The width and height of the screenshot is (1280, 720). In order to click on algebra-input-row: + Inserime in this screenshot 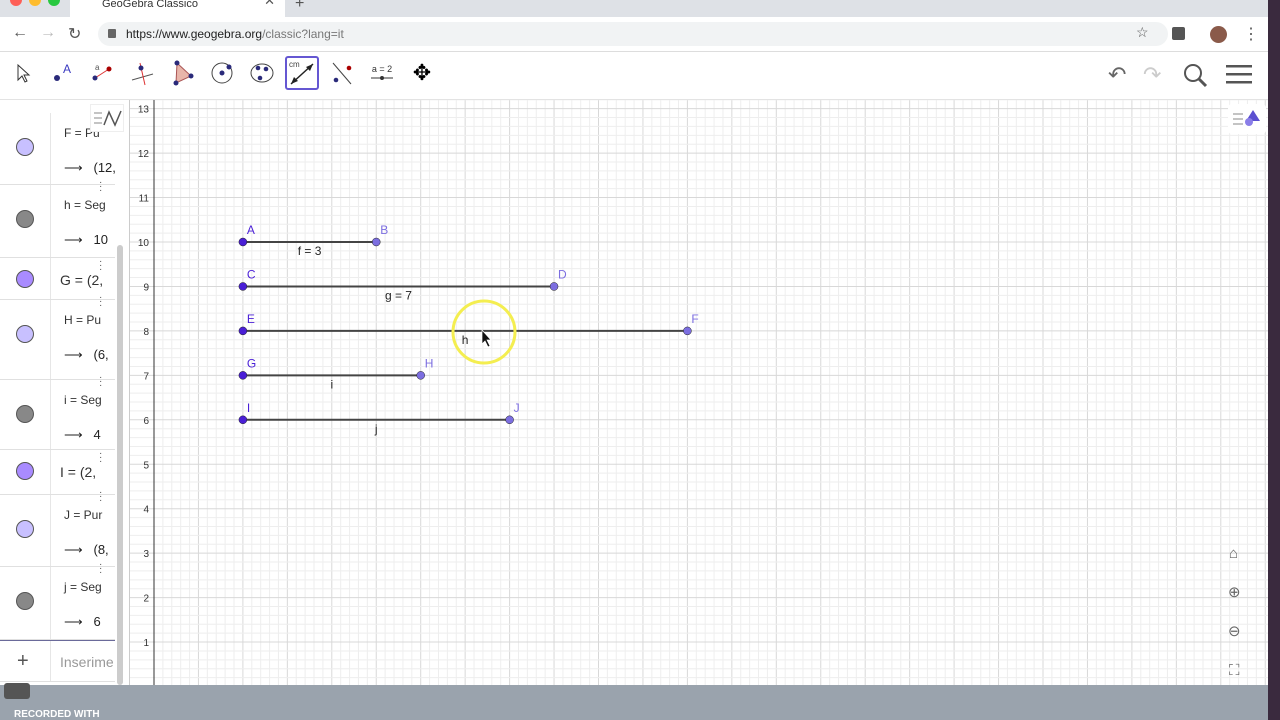, I will do `click(57, 661)`.